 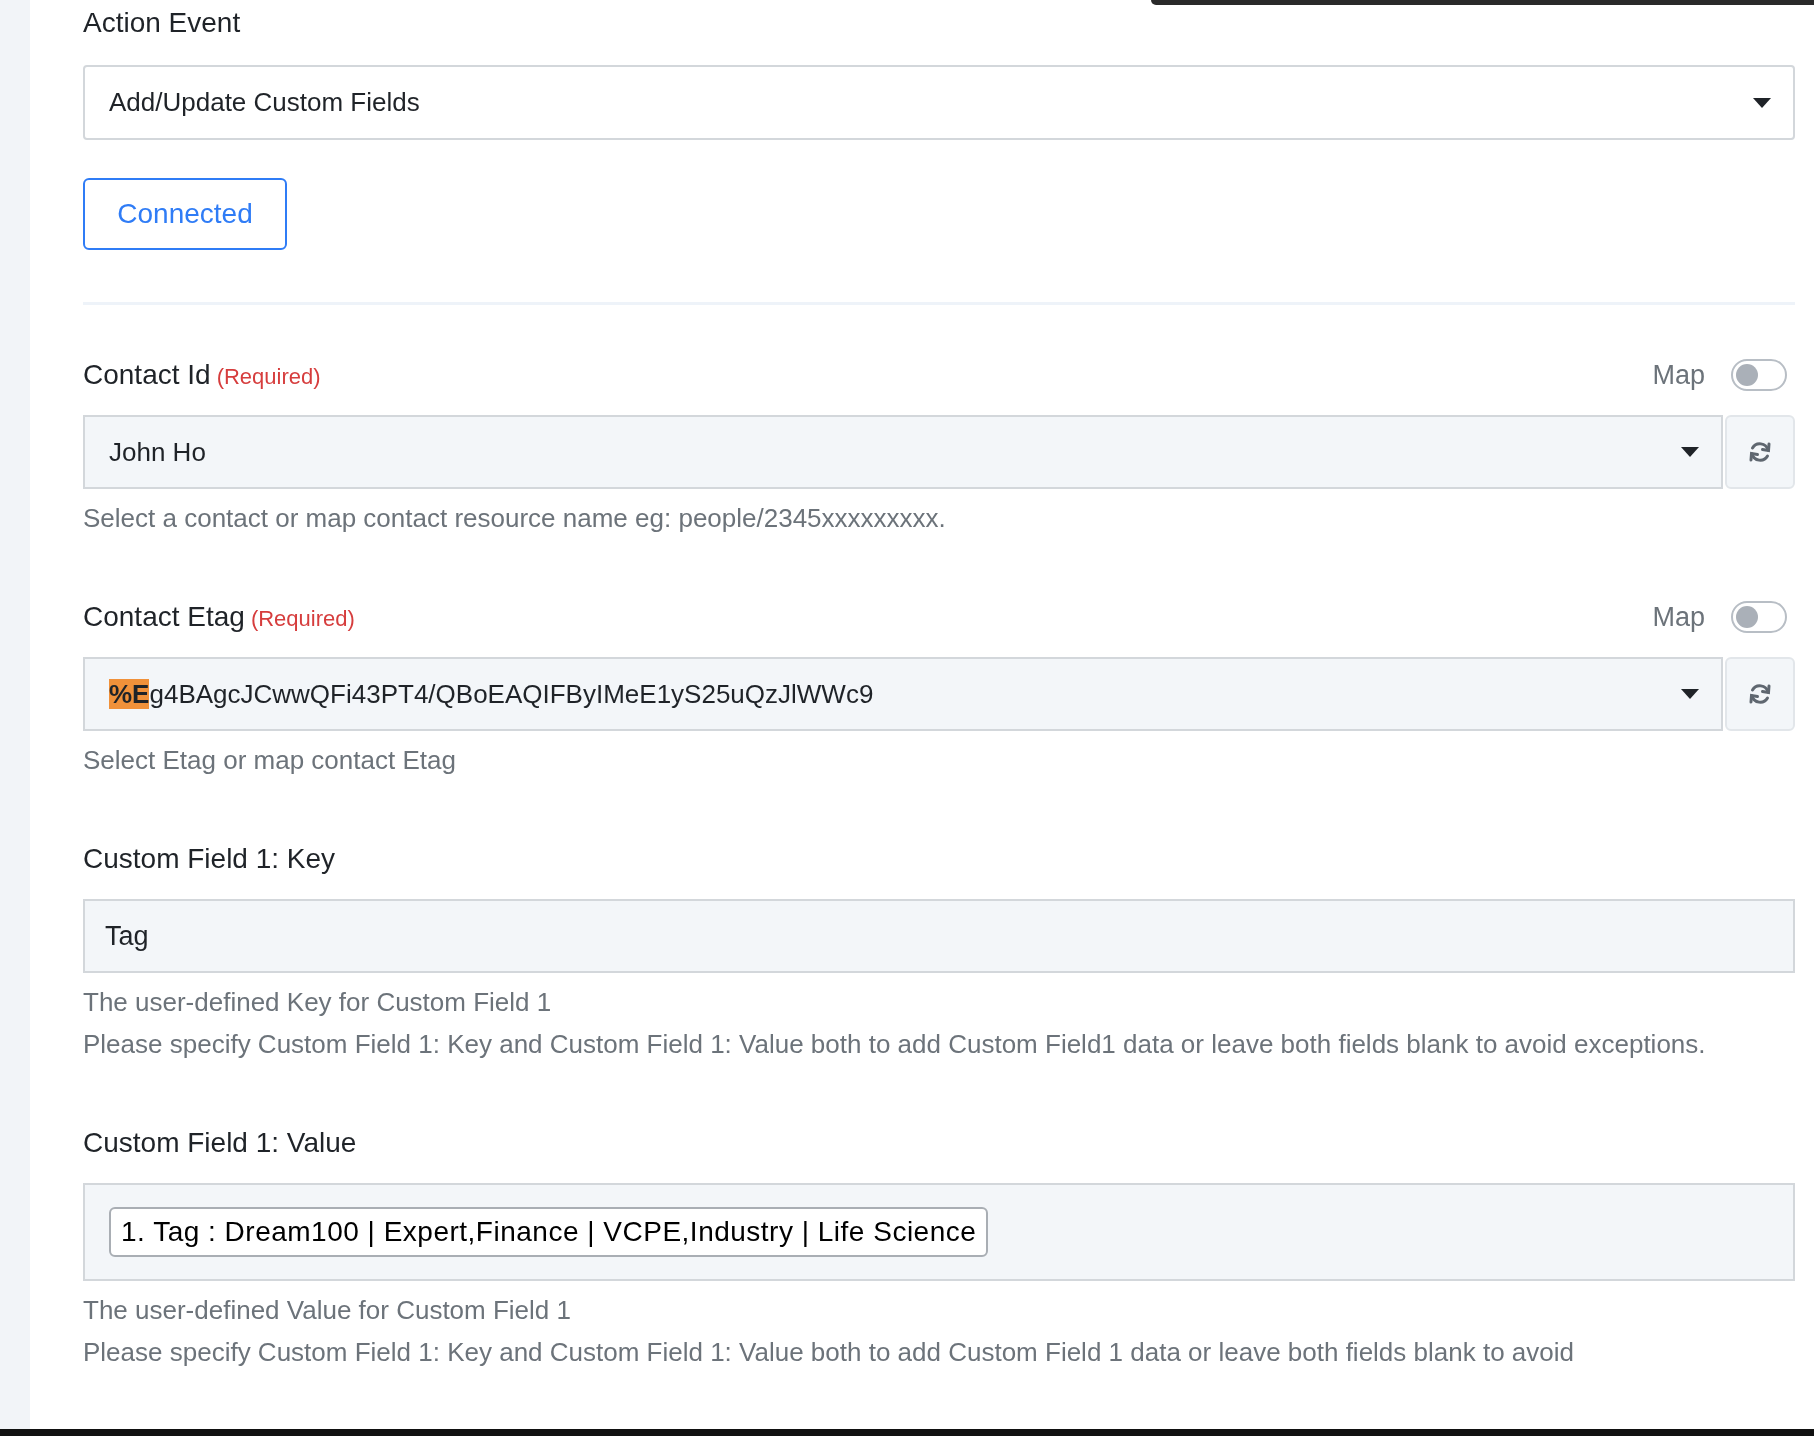 What do you see at coordinates (164, 617) in the screenshot?
I see `field-label: Contact Etag` at bounding box center [164, 617].